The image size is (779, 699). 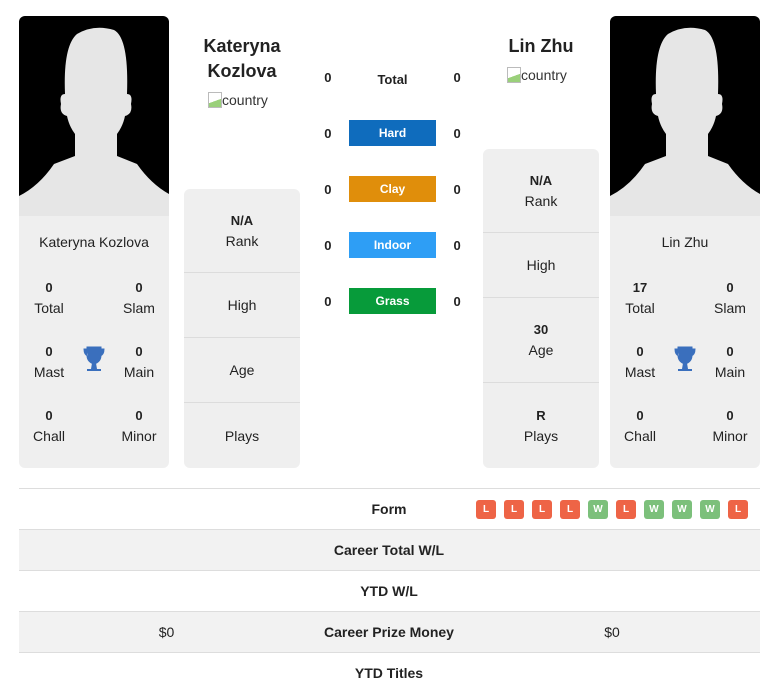 I want to click on player2-minor: 0 Minor, so click(x=730, y=426).